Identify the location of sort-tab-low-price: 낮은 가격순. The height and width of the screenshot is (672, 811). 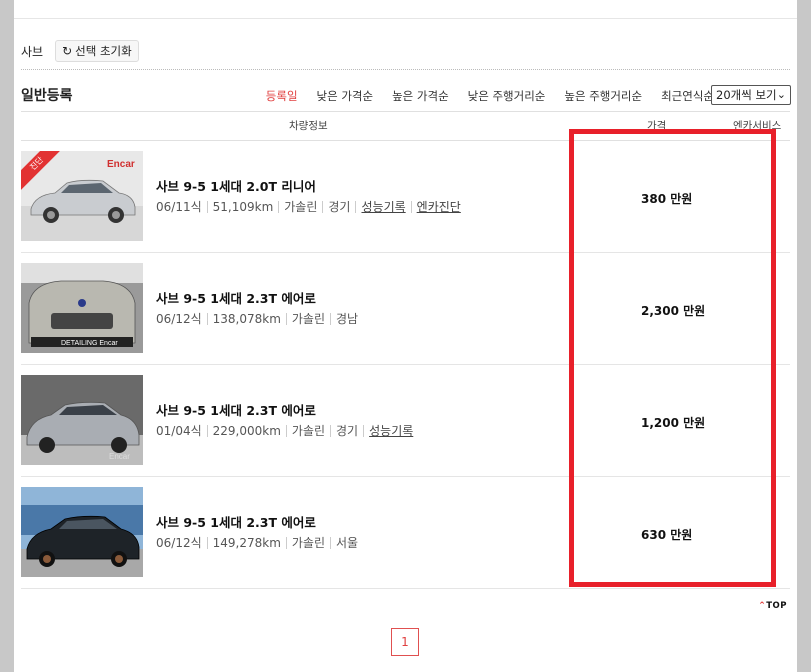
(345, 96).